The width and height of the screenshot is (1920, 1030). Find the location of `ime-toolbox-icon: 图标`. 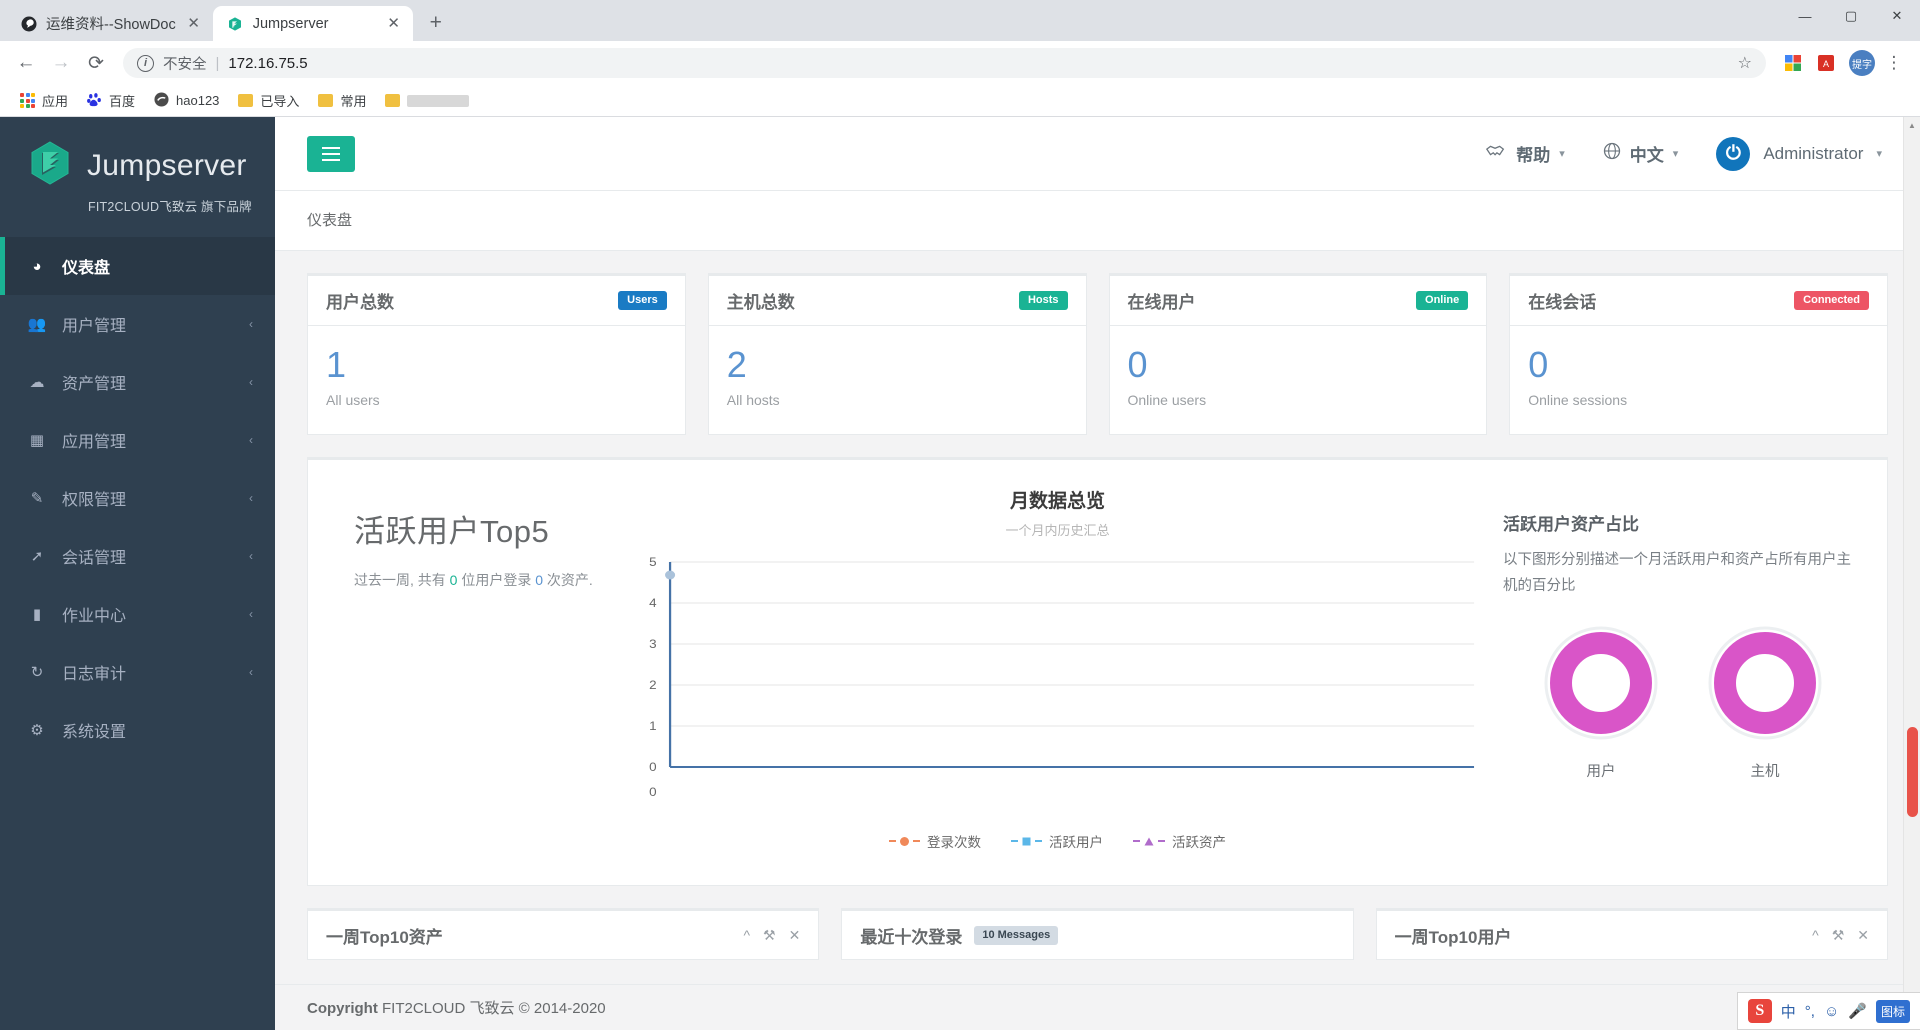

ime-toolbox-icon: 图标 is located at coordinates (1892, 1011).